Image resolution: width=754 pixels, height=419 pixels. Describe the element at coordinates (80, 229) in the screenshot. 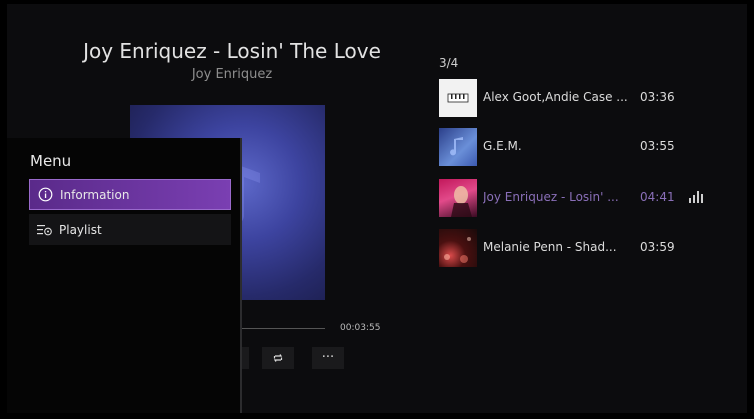

I see `menu-item-label: Playlist` at that location.